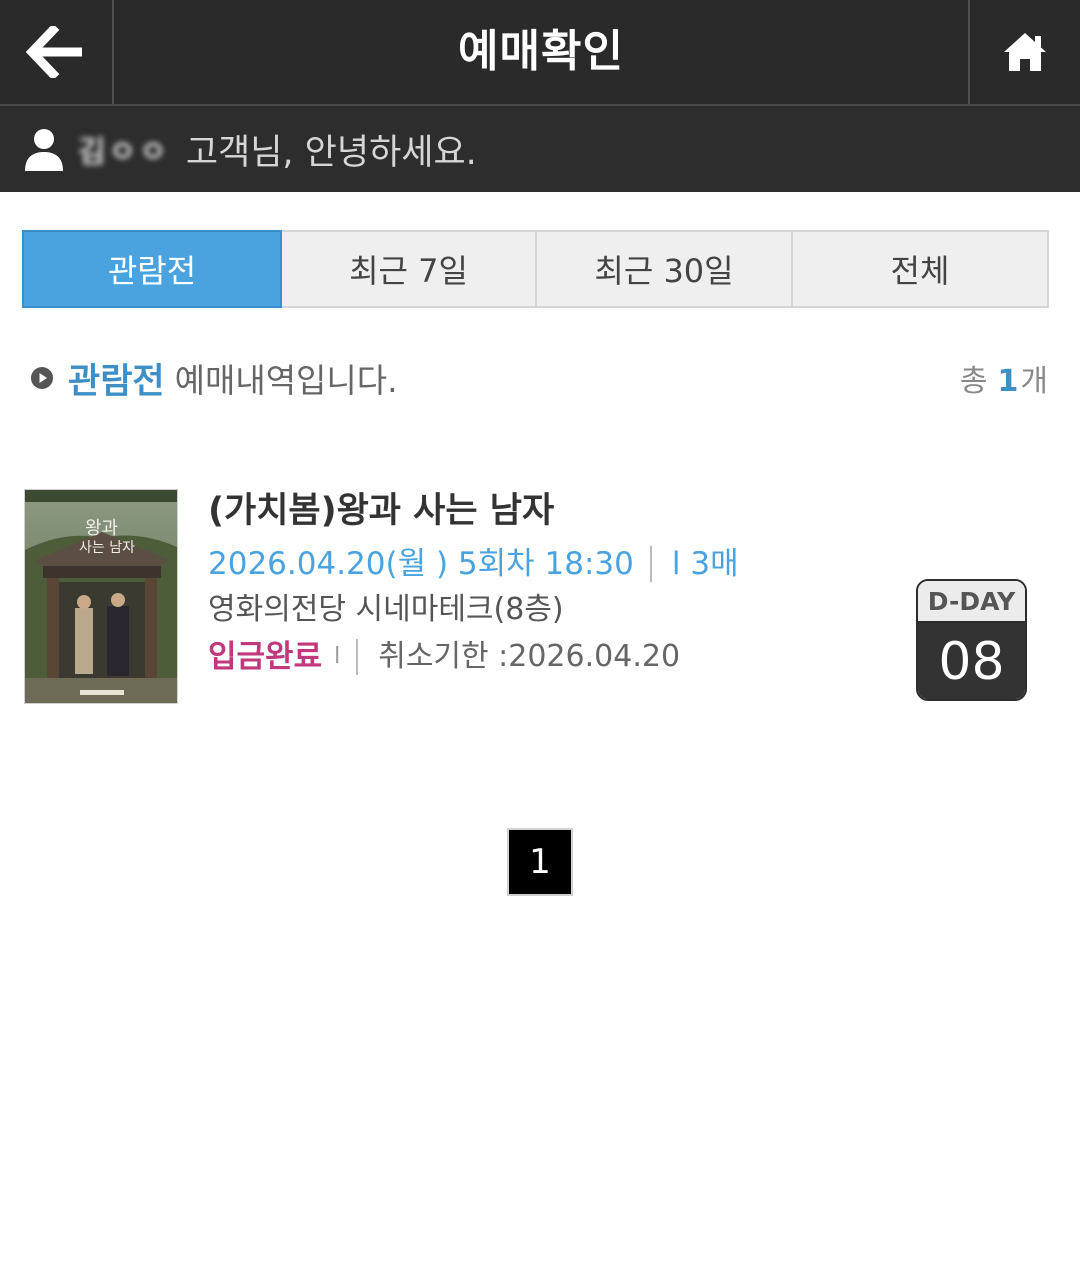  I want to click on total-count-value: 1, so click(1008, 381).